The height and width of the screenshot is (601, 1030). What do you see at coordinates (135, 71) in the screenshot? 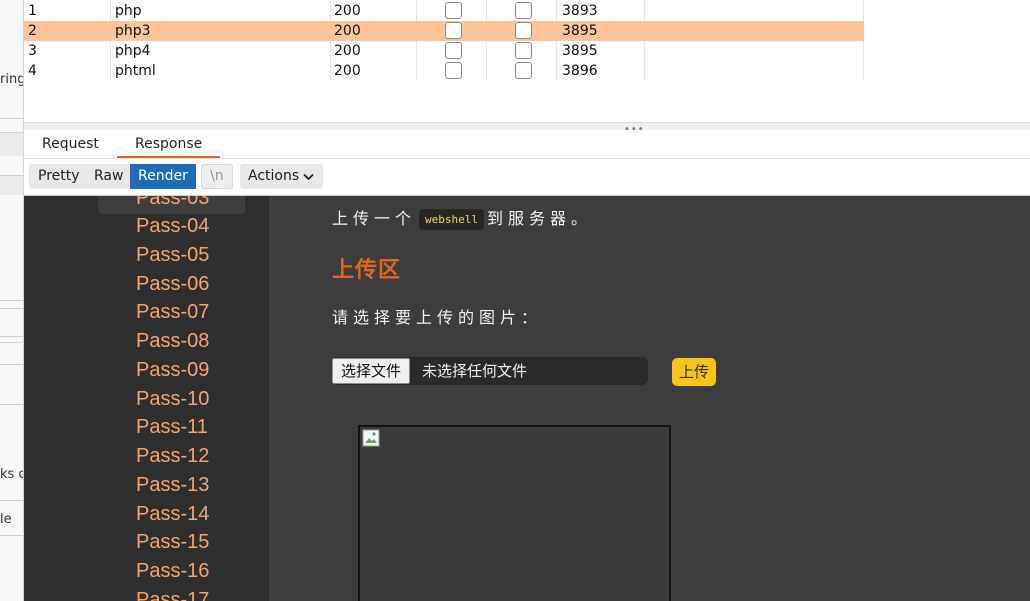
I see `payload-cell: phtml` at bounding box center [135, 71].